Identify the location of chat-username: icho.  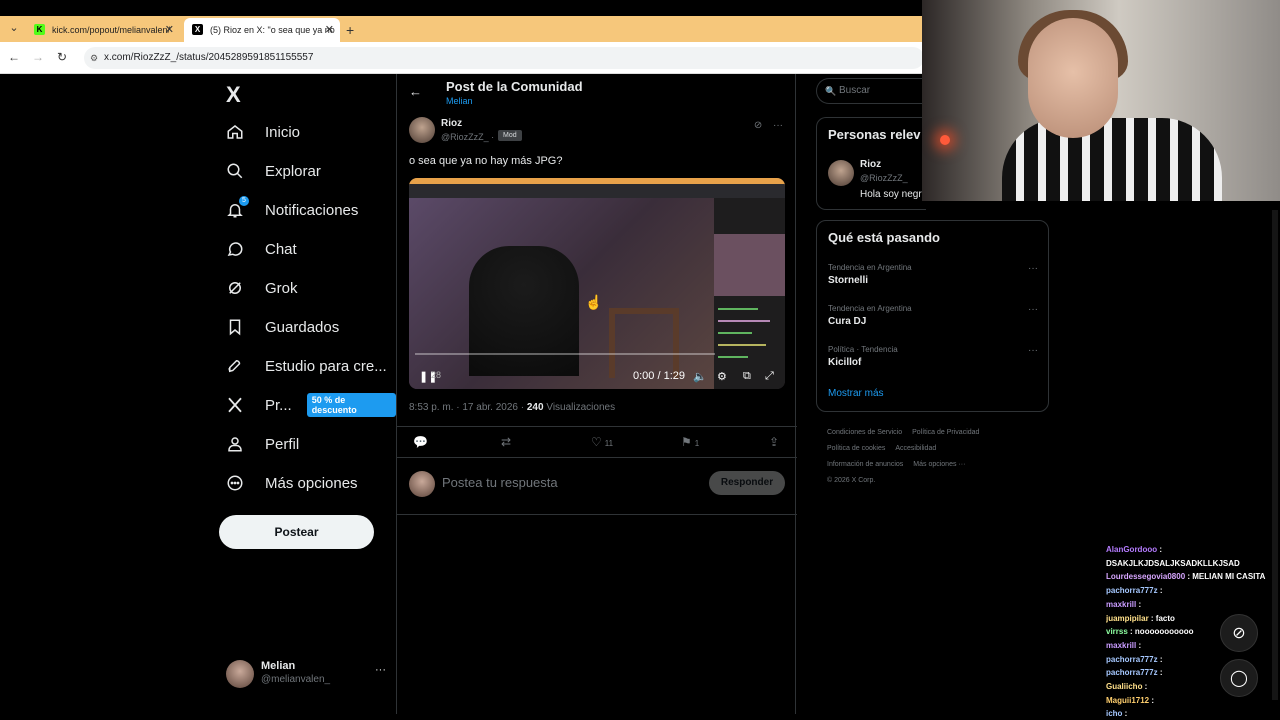
(1115, 713).